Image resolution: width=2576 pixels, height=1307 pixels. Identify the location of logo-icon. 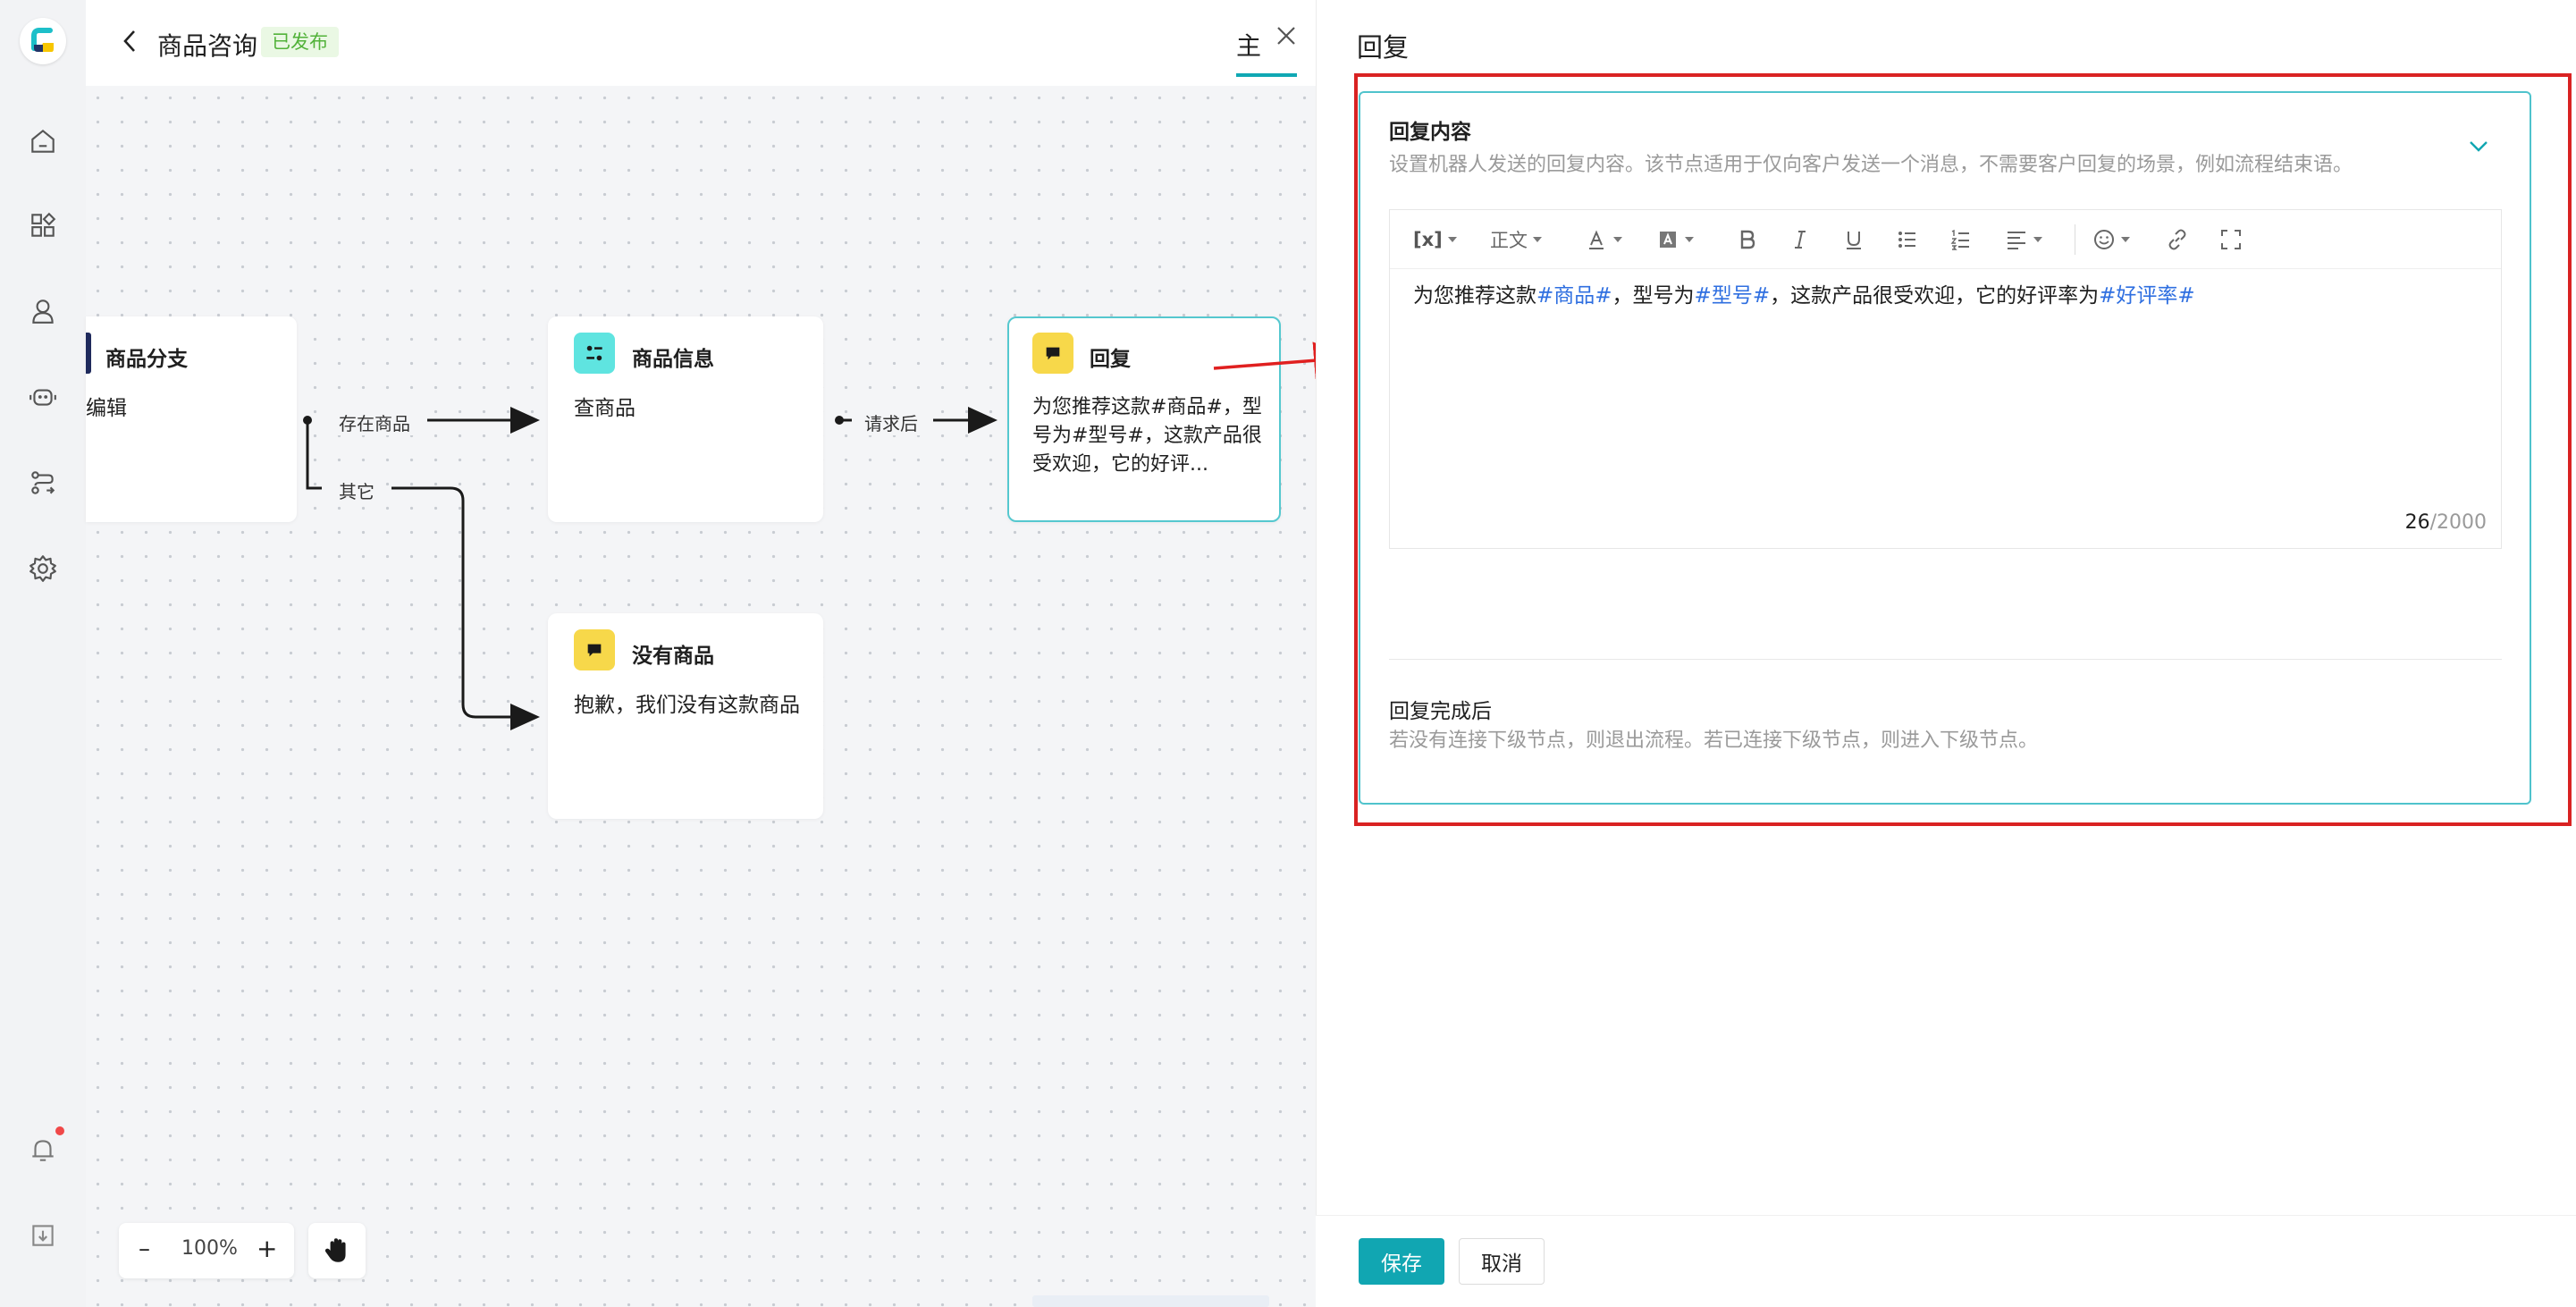
(43, 40).